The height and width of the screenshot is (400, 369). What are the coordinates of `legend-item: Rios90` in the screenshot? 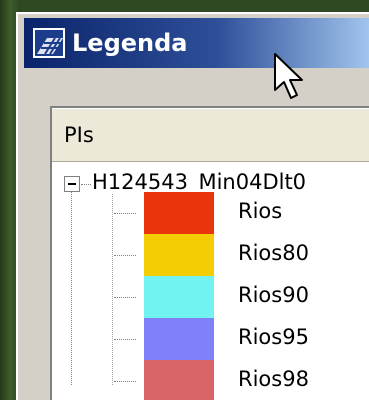 It's located at (210, 297).